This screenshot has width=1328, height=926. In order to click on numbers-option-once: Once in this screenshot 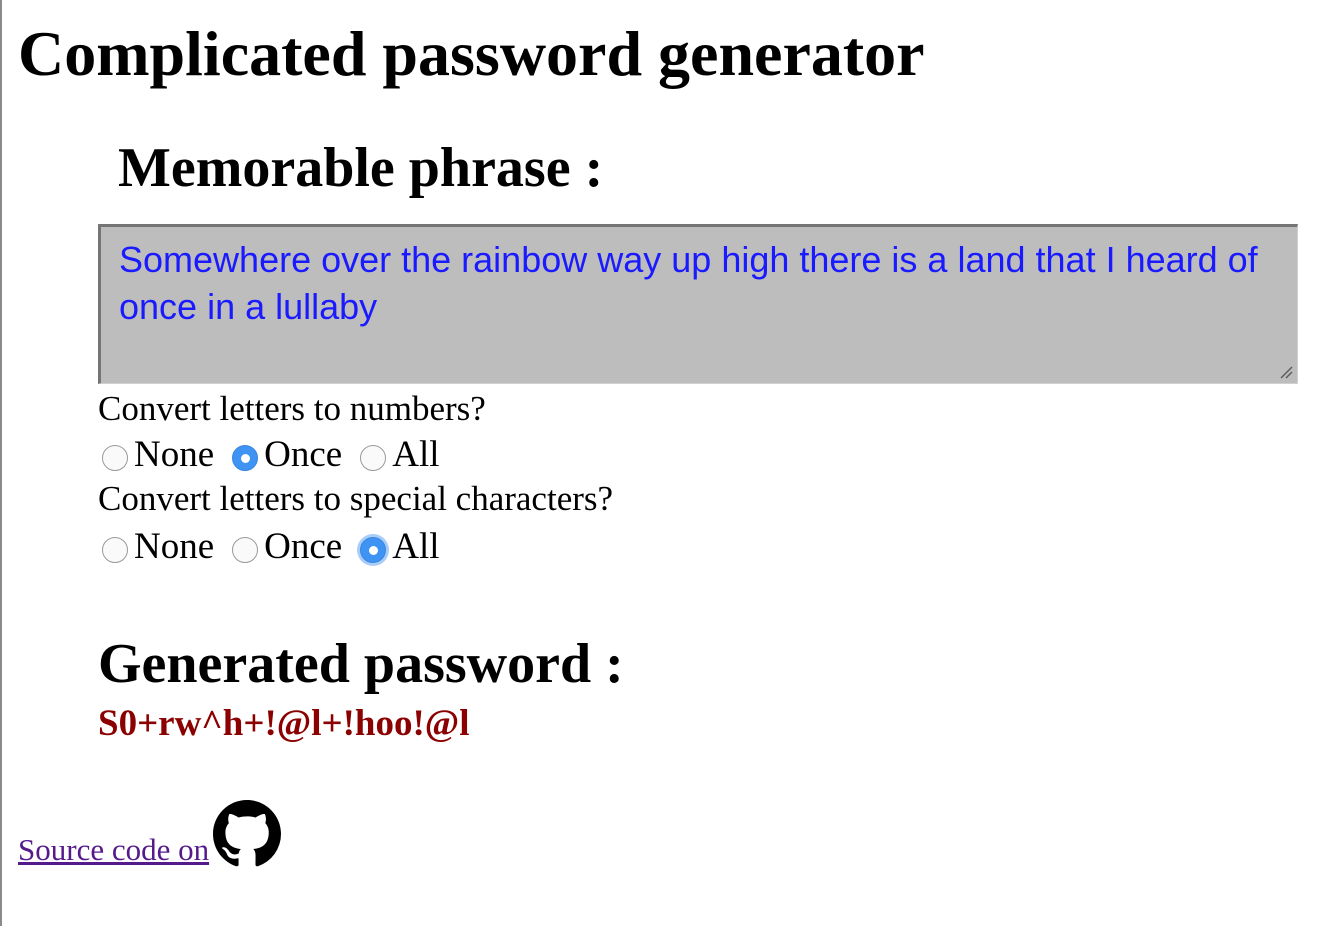, I will do `click(285, 454)`.